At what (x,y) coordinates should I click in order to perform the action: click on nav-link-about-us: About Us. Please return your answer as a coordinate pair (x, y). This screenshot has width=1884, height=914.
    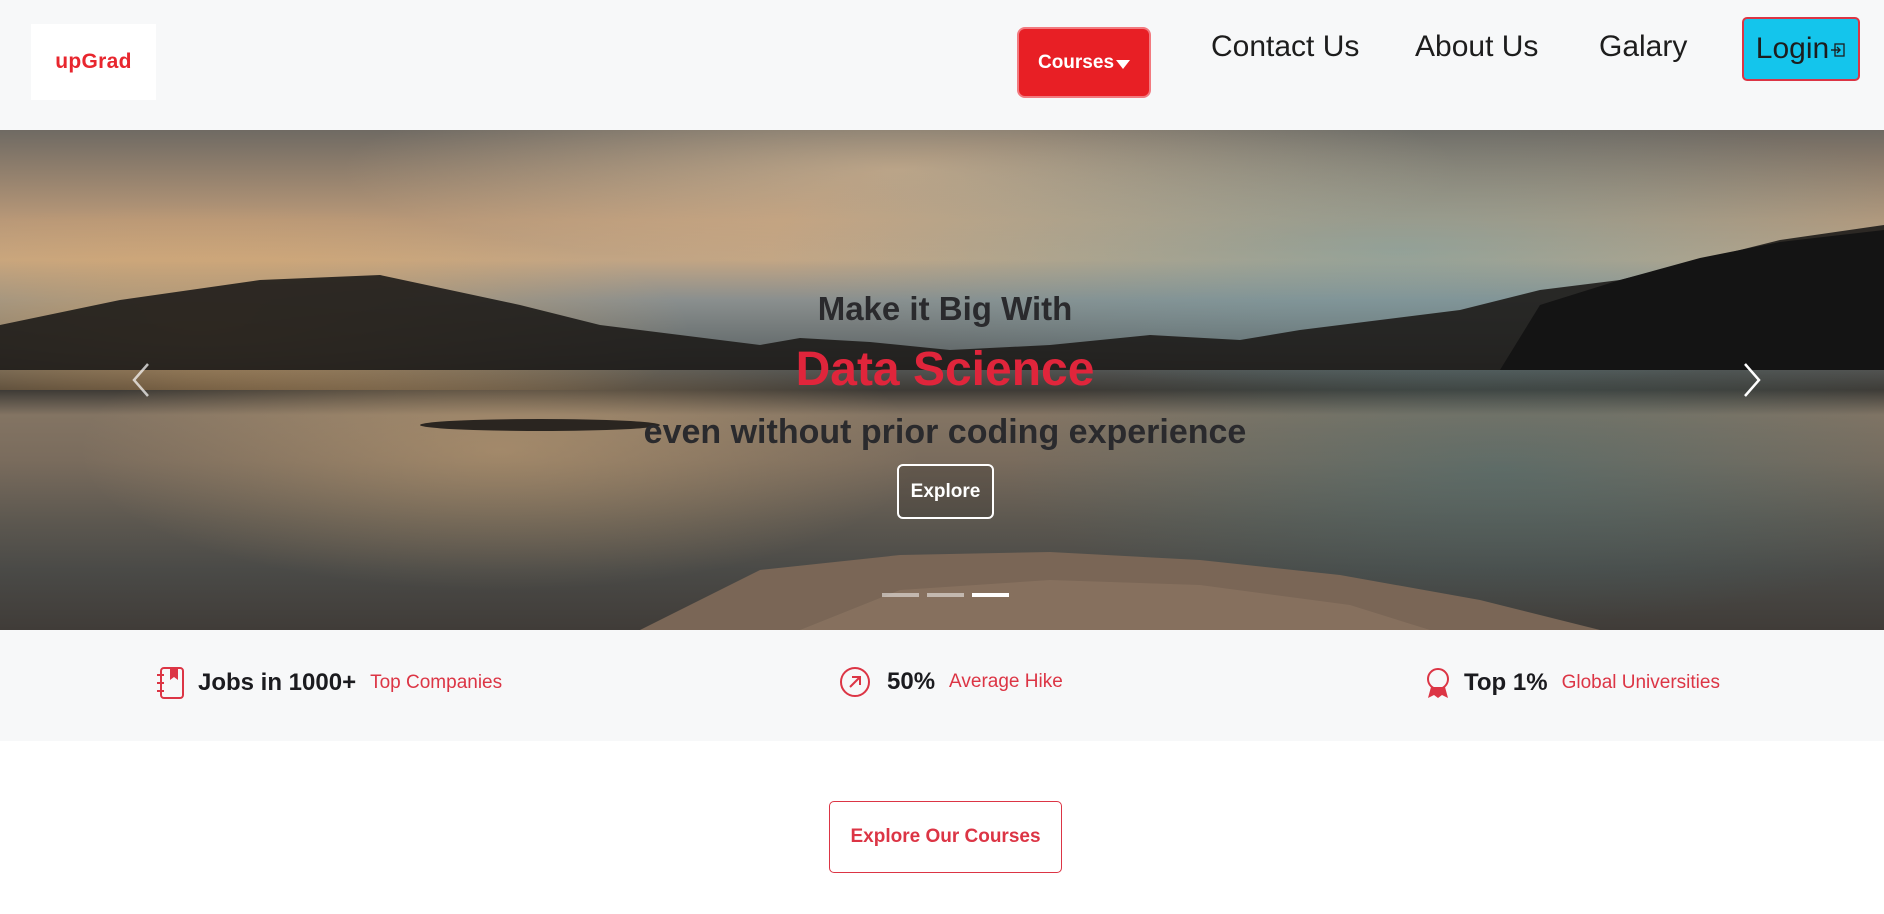
    Looking at the image, I should click on (1476, 50).